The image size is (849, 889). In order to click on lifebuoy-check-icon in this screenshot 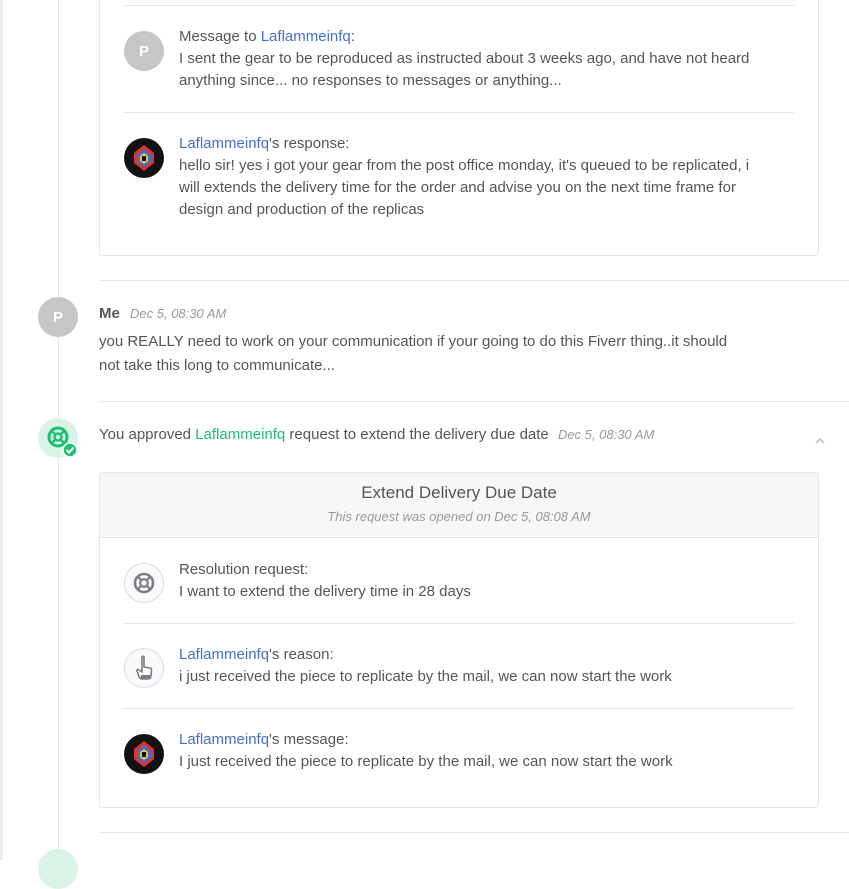, I will do `click(62, 442)`.